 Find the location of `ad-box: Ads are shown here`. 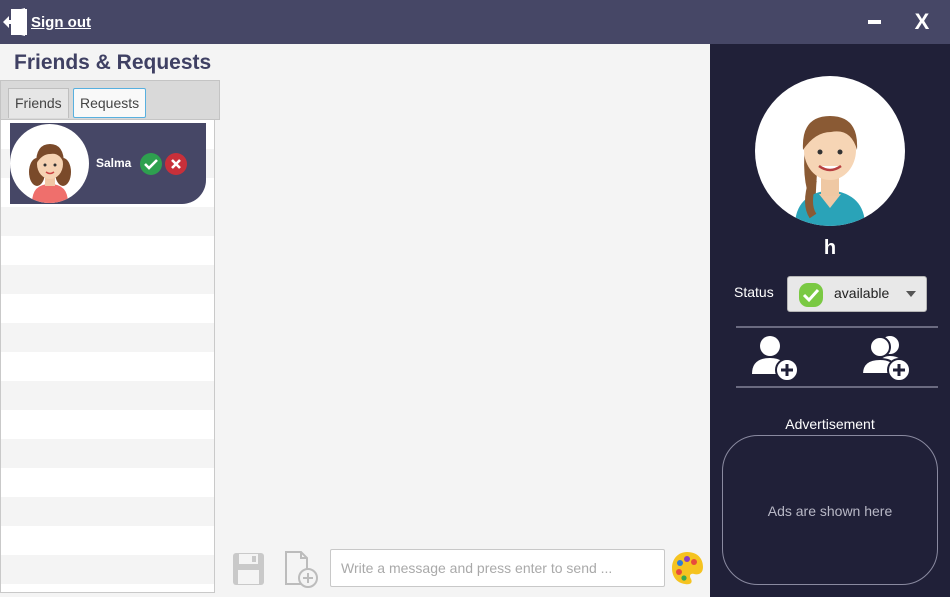

ad-box: Ads are shown here is located at coordinates (830, 510).